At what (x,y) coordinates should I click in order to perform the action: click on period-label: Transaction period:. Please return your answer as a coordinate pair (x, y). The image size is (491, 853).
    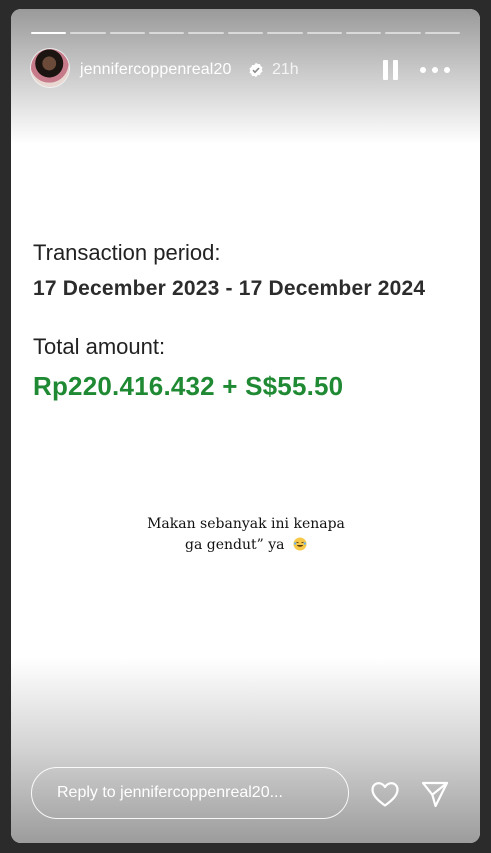
    Looking at the image, I should click on (127, 252).